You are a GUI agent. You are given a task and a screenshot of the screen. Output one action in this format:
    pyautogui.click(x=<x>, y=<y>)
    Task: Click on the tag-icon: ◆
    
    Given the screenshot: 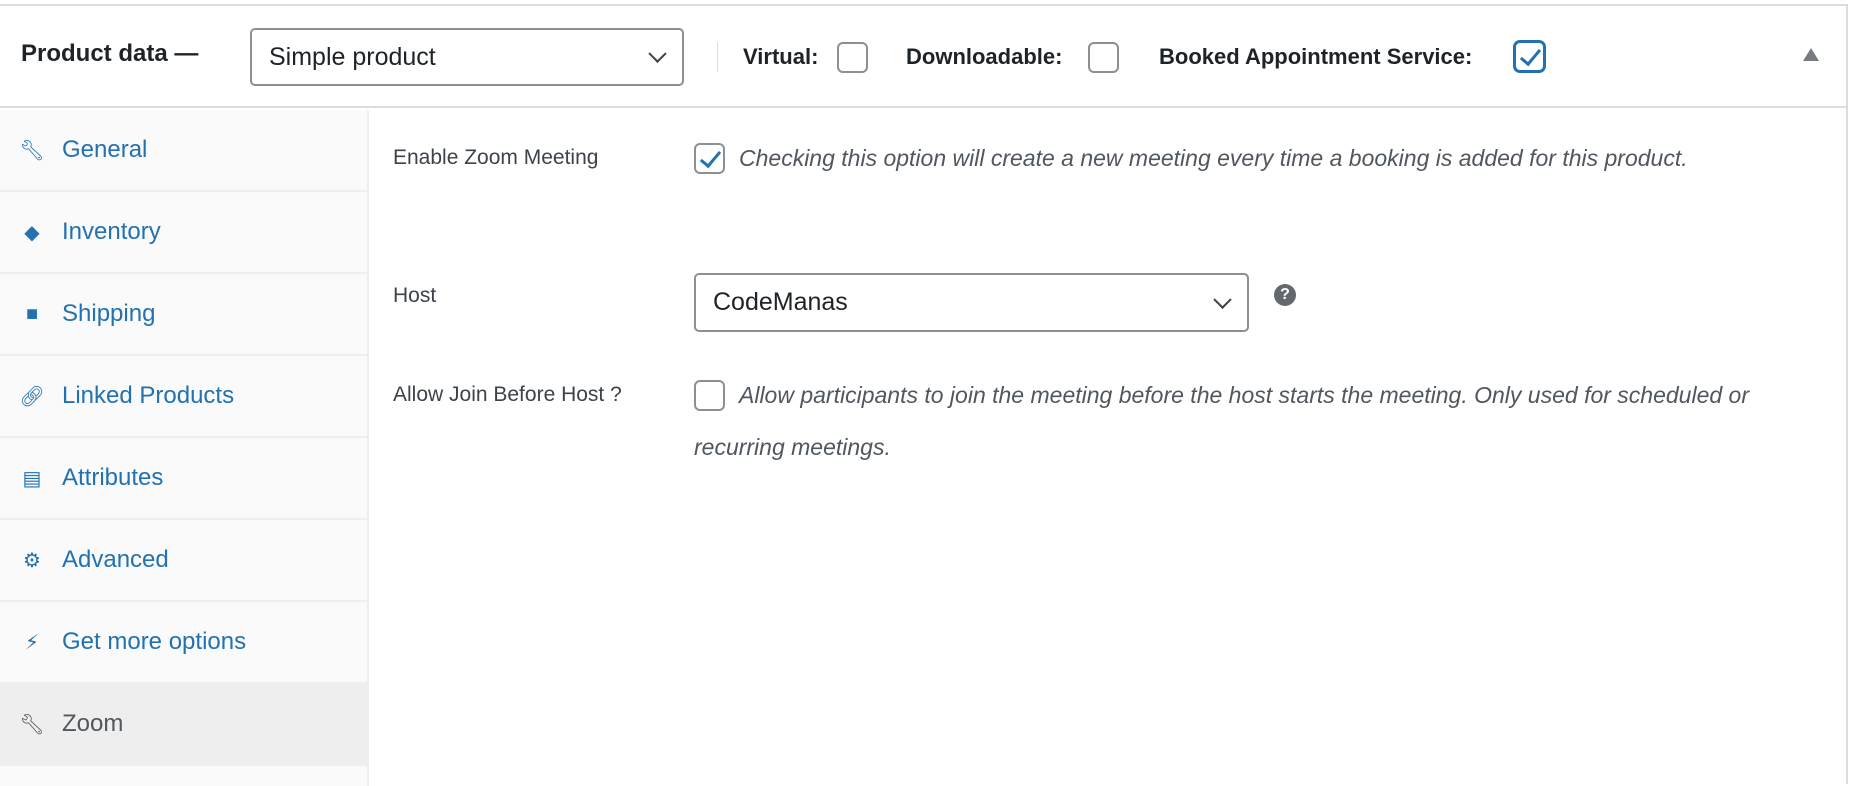 What is the action you would take?
    pyautogui.click(x=32, y=232)
    